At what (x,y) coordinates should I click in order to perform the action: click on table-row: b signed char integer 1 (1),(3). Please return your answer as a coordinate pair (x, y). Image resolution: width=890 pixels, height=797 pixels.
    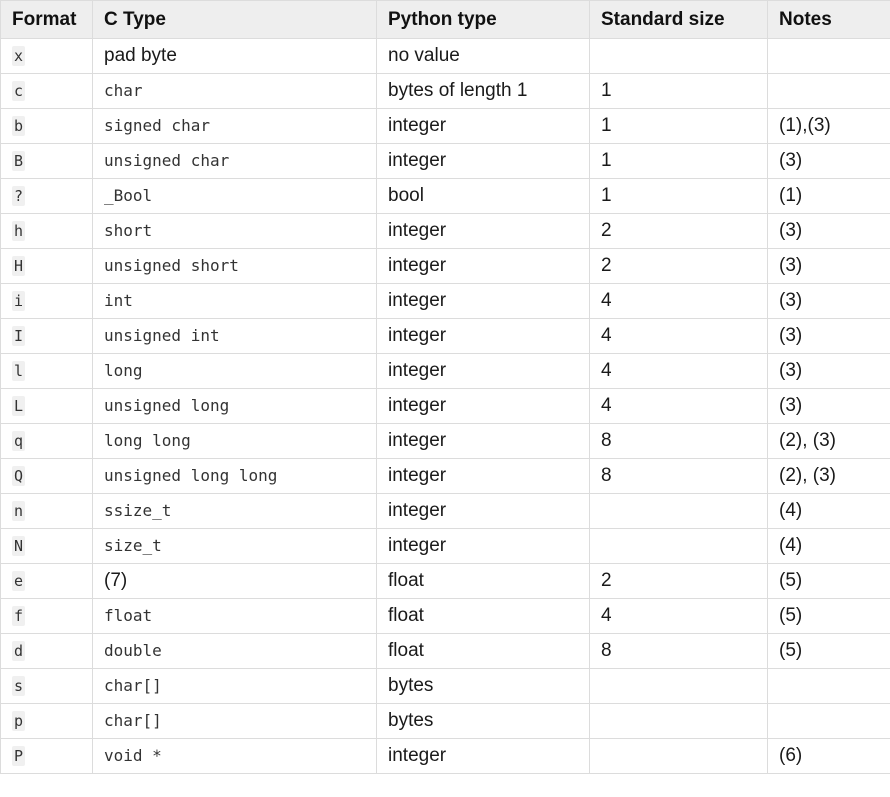
    Looking at the image, I should click on (445, 126).